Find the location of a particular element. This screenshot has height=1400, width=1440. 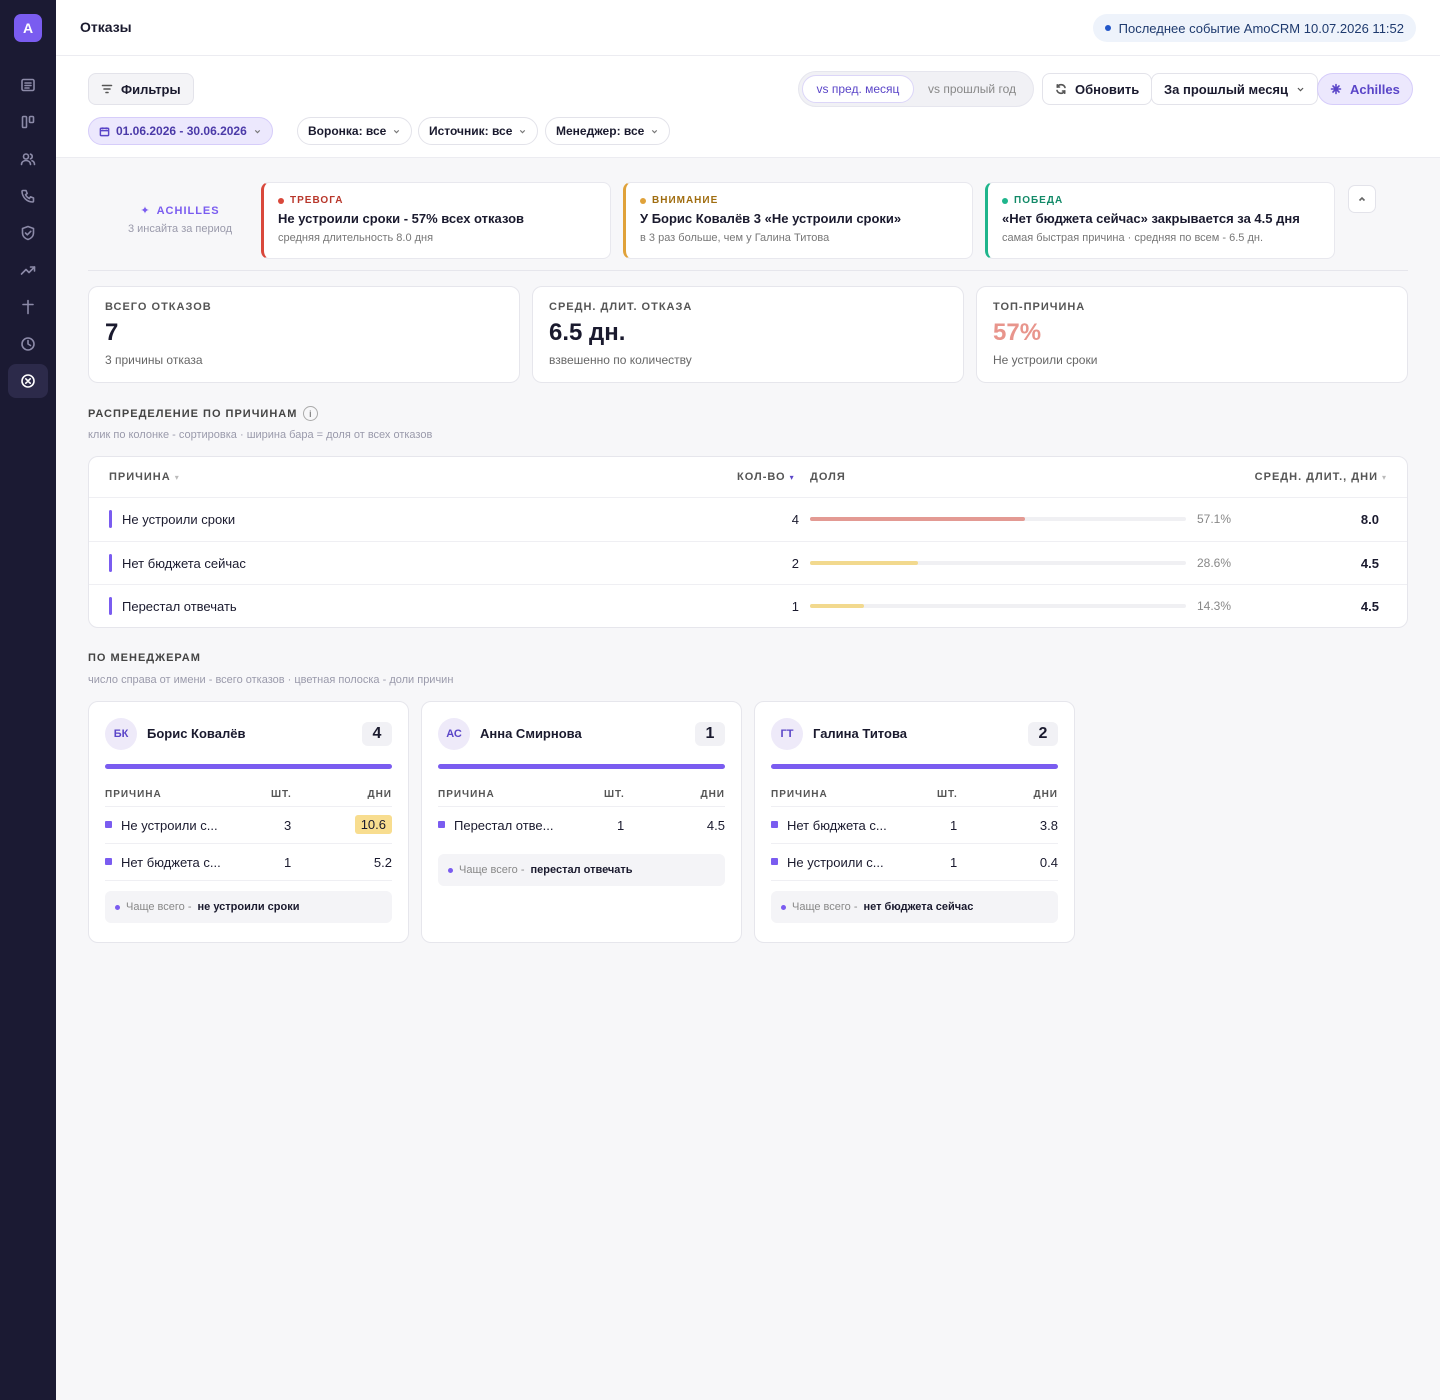

split-icon is located at coordinates (28, 307).